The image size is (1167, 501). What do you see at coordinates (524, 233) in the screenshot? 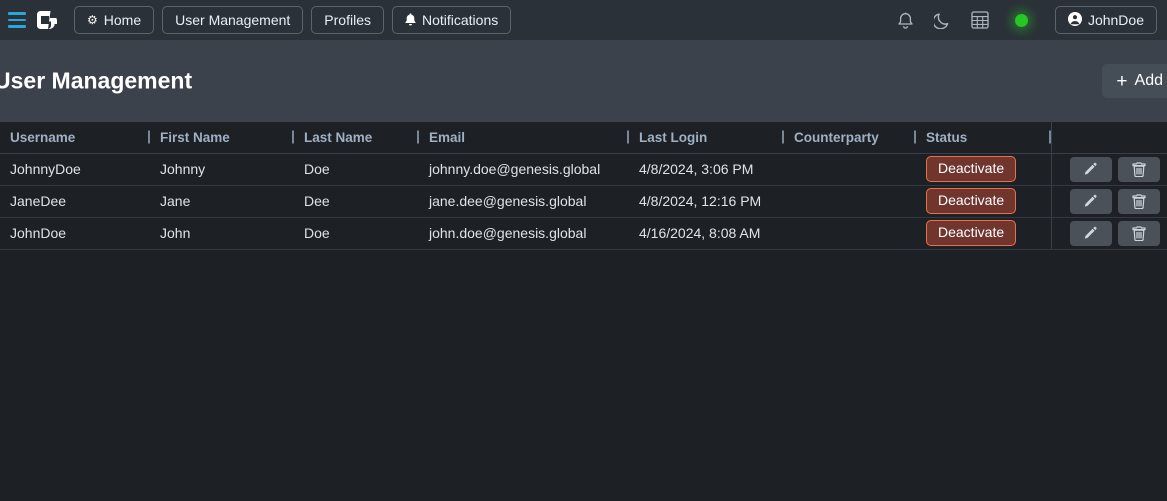
I see `cell-email: john.doe@genesis.global` at bounding box center [524, 233].